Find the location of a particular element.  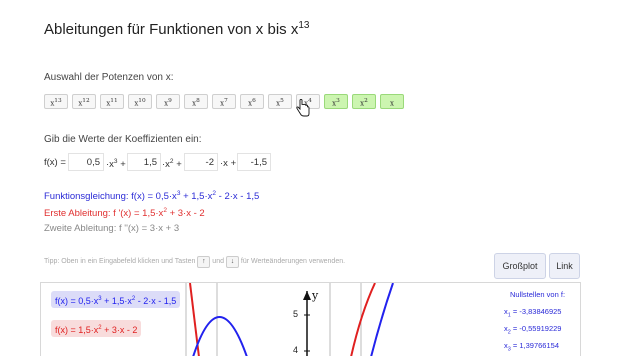

function-legend: f(x) = 0,5·x3 + 1,5·x2 - 2·x - 1,5 is located at coordinates (116, 299).